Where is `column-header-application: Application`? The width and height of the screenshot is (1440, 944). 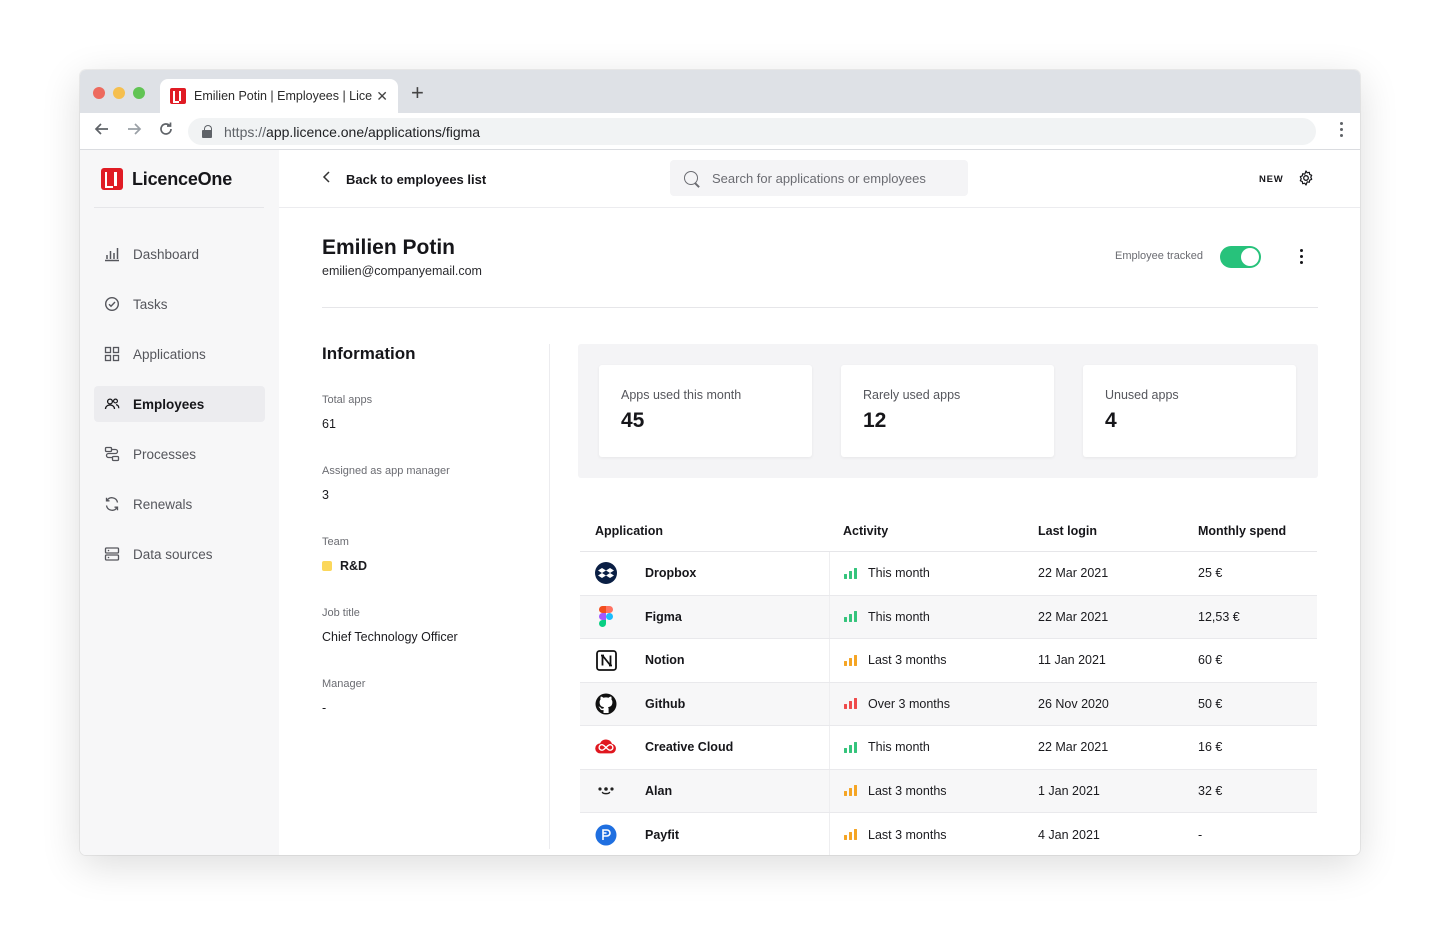
column-header-application: Application is located at coordinates (704, 531).